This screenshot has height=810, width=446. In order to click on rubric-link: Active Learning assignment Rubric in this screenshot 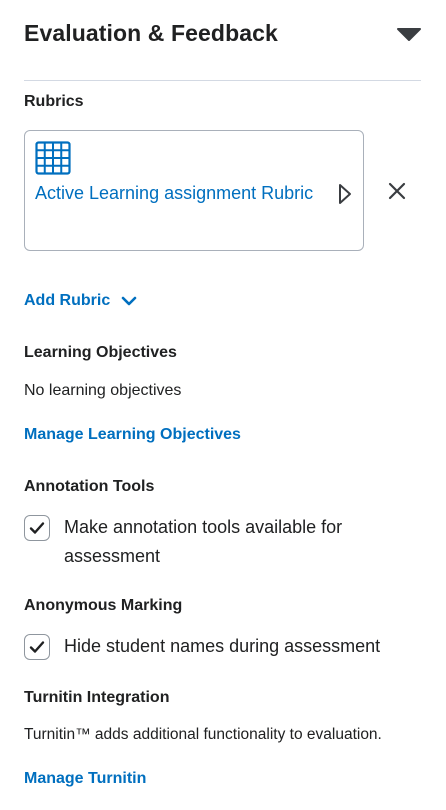, I will do `click(174, 193)`.